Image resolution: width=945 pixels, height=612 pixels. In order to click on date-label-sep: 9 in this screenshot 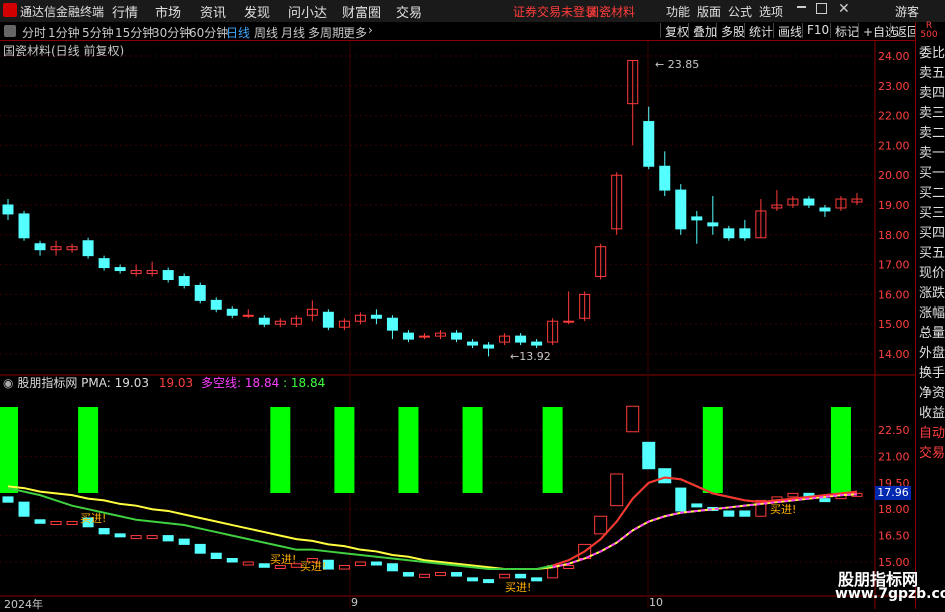, I will do `click(354, 602)`.